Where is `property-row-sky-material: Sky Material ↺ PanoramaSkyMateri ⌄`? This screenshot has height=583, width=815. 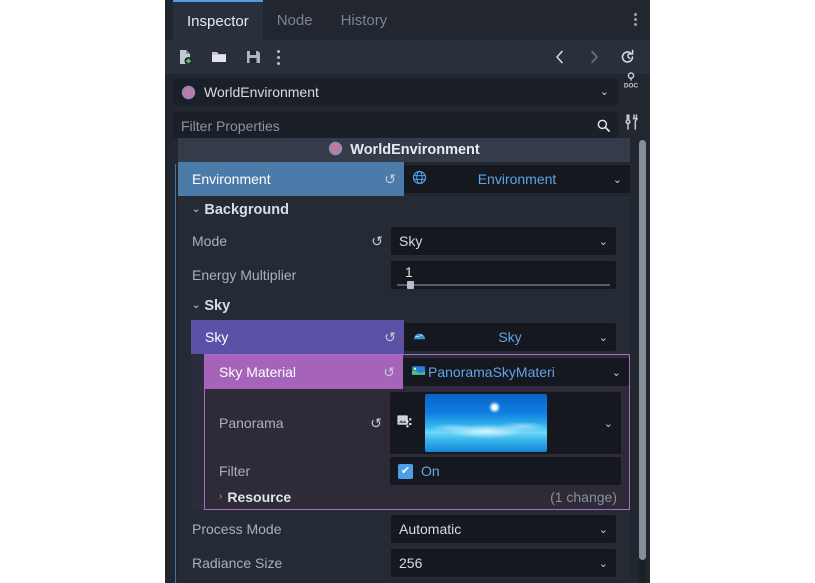
property-row-sky-material: Sky Material ↺ PanoramaSkyMateri ⌄ is located at coordinates (417, 371).